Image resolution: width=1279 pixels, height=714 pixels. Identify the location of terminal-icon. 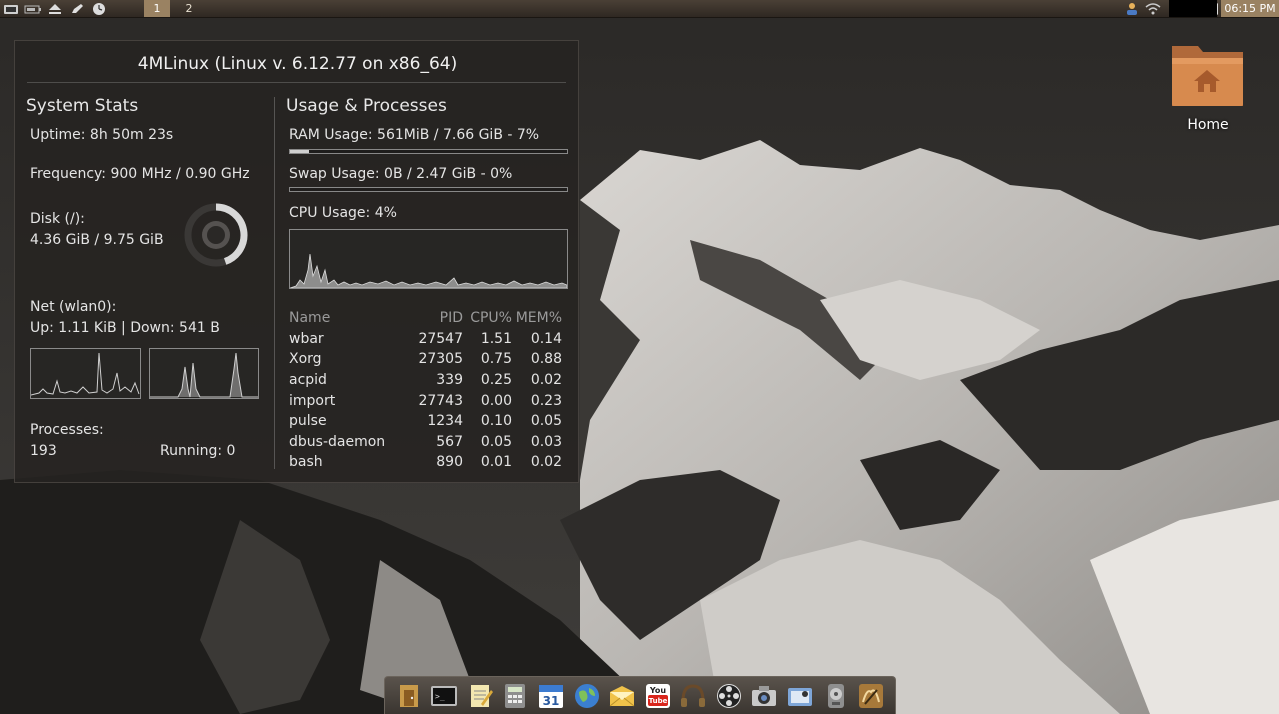
(11, 8).